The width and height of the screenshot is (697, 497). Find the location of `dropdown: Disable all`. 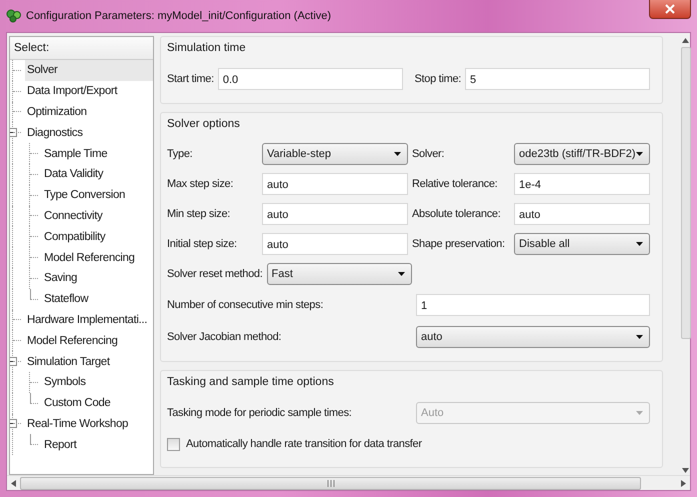

dropdown: Disable all is located at coordinates (582, 244).